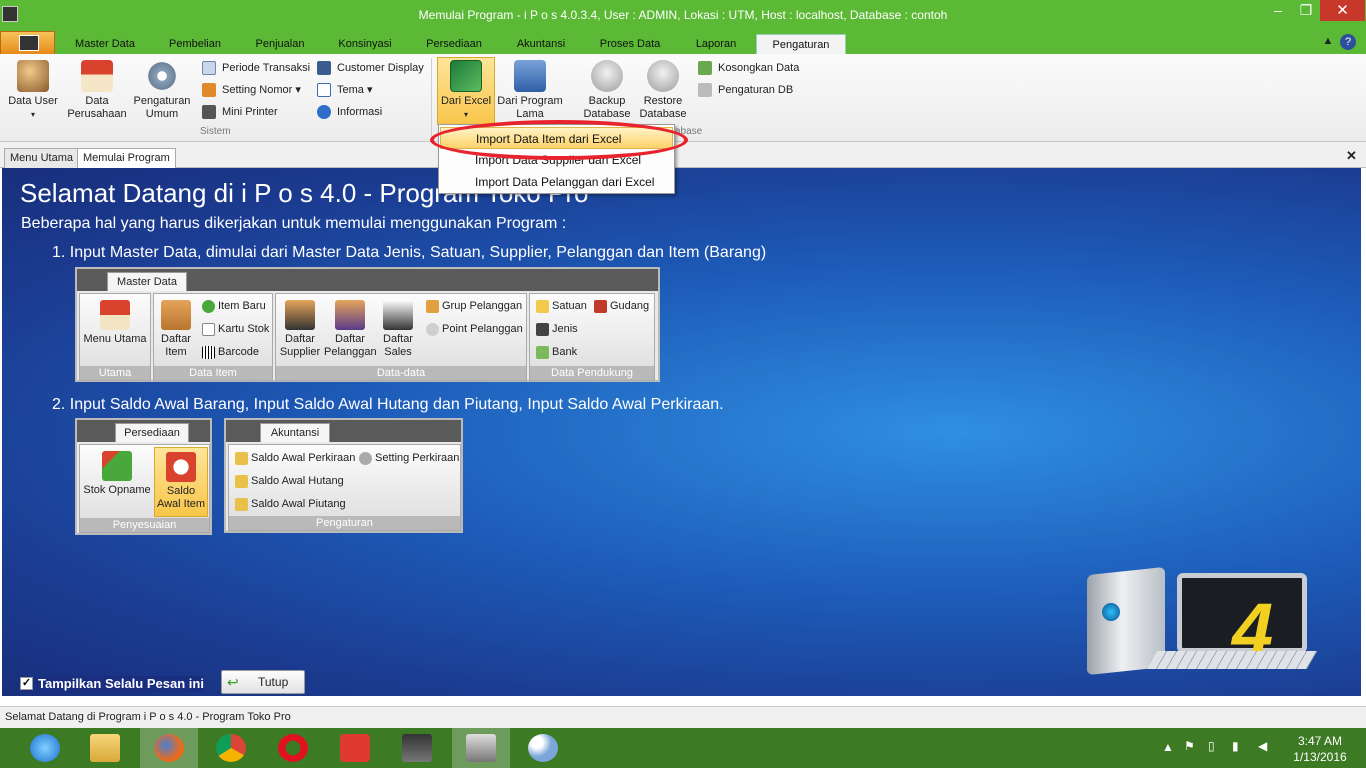 The image size is (1366, 780). What do you see at coordinates (556, 352) in the screenshot?
I see `bank-item: Bank` at bounding box center [556, 352].